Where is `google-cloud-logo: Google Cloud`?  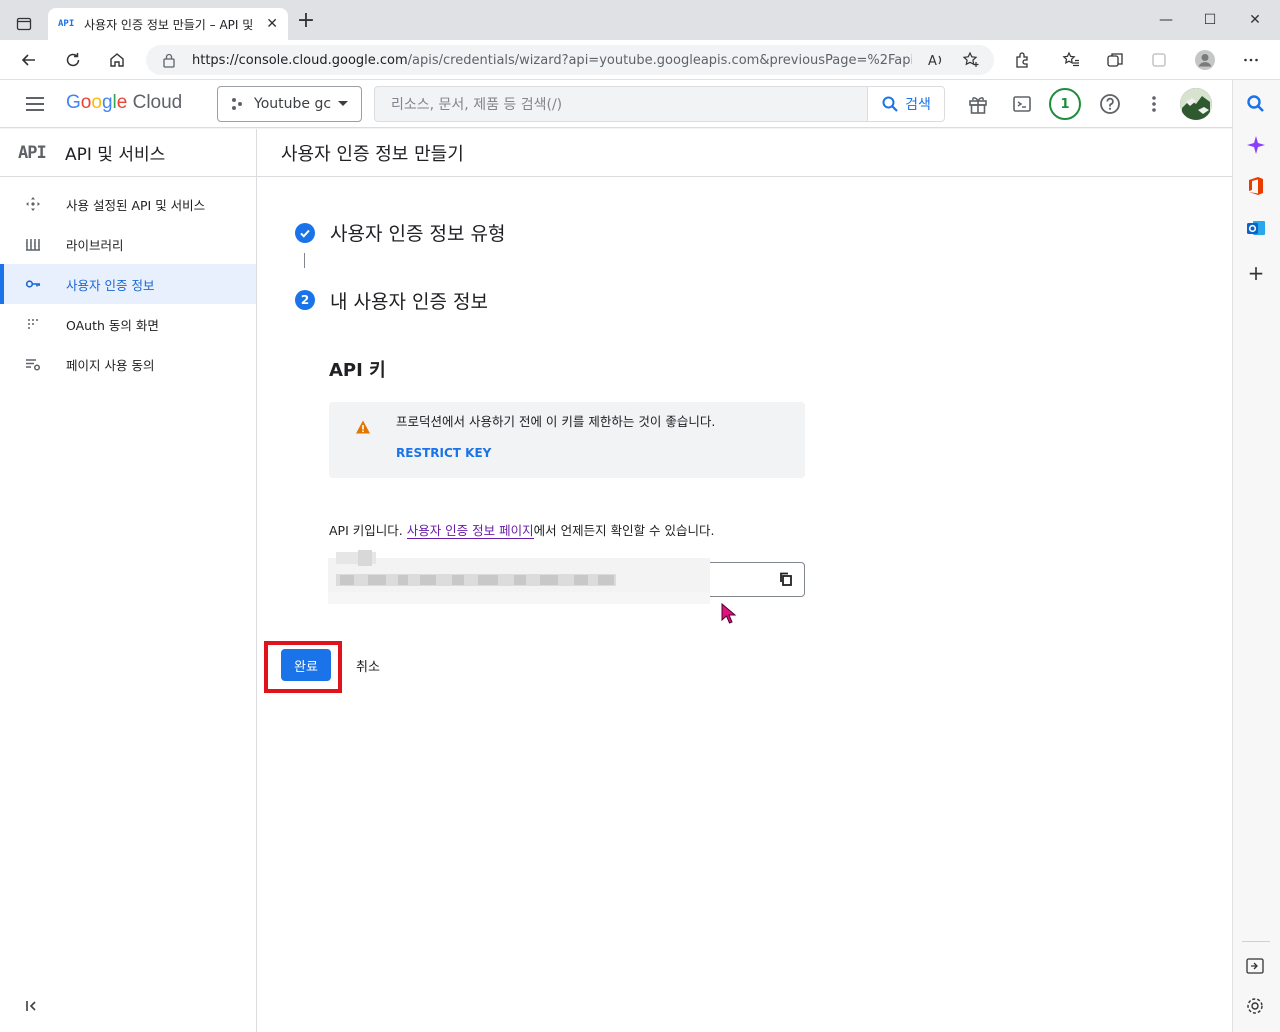
google-cloud-logo: Google Cloud is located at coordinates (124, 103).